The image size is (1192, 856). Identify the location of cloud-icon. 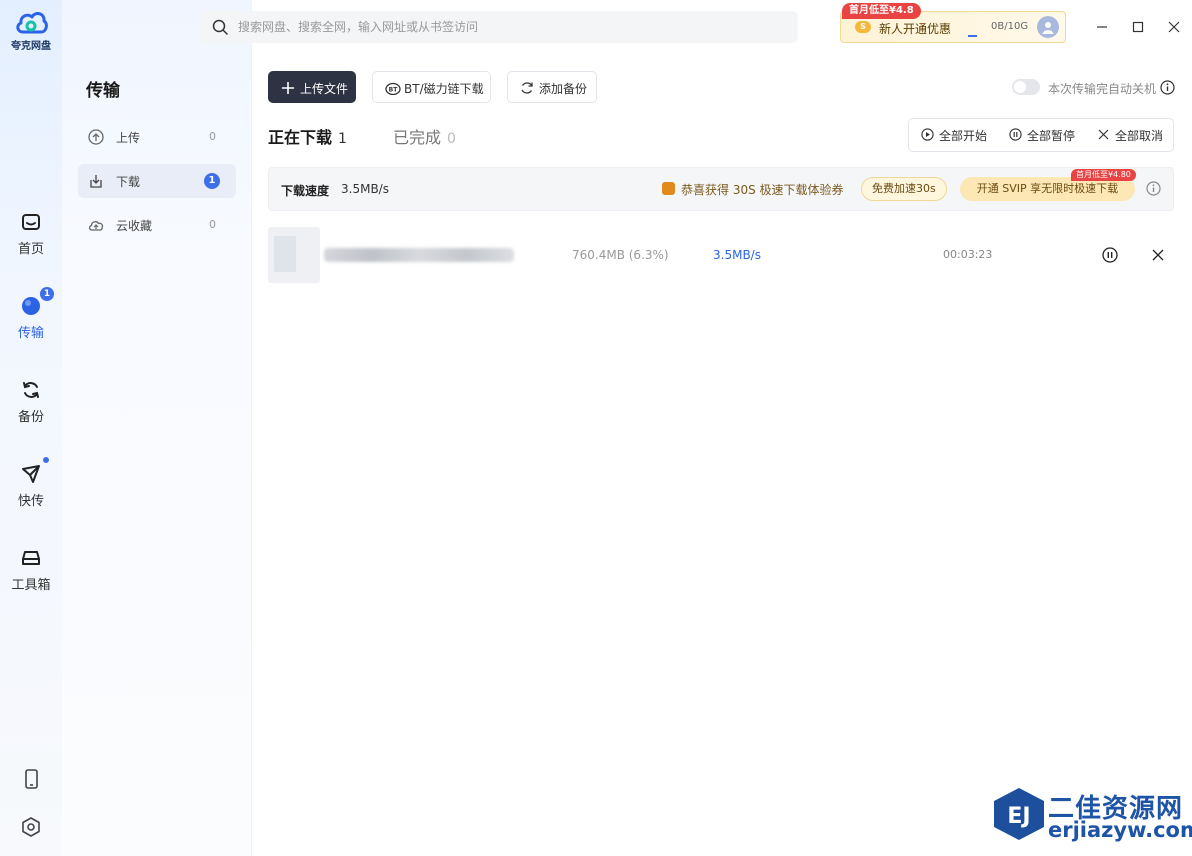
(96, 226).